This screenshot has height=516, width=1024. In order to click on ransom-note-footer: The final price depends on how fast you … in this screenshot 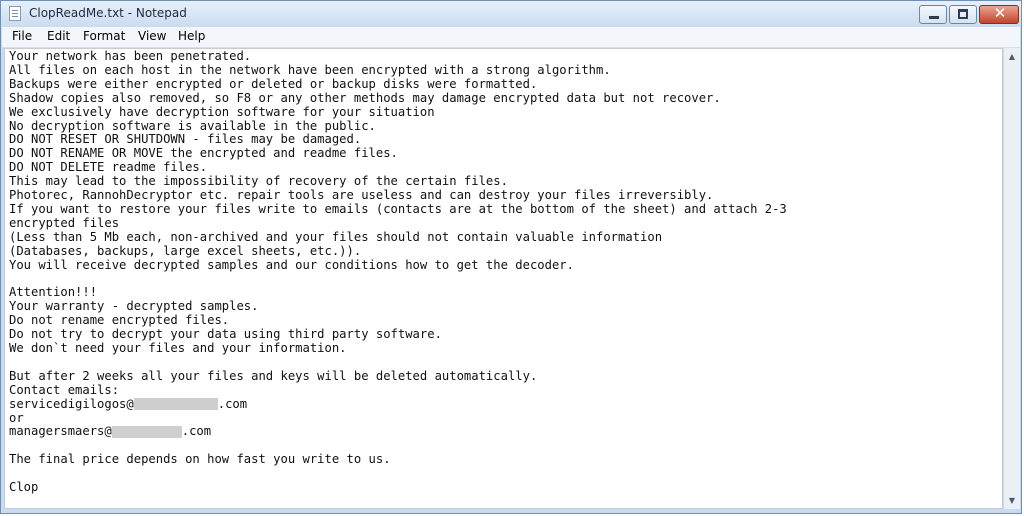, I will do `click(200, 473)`.